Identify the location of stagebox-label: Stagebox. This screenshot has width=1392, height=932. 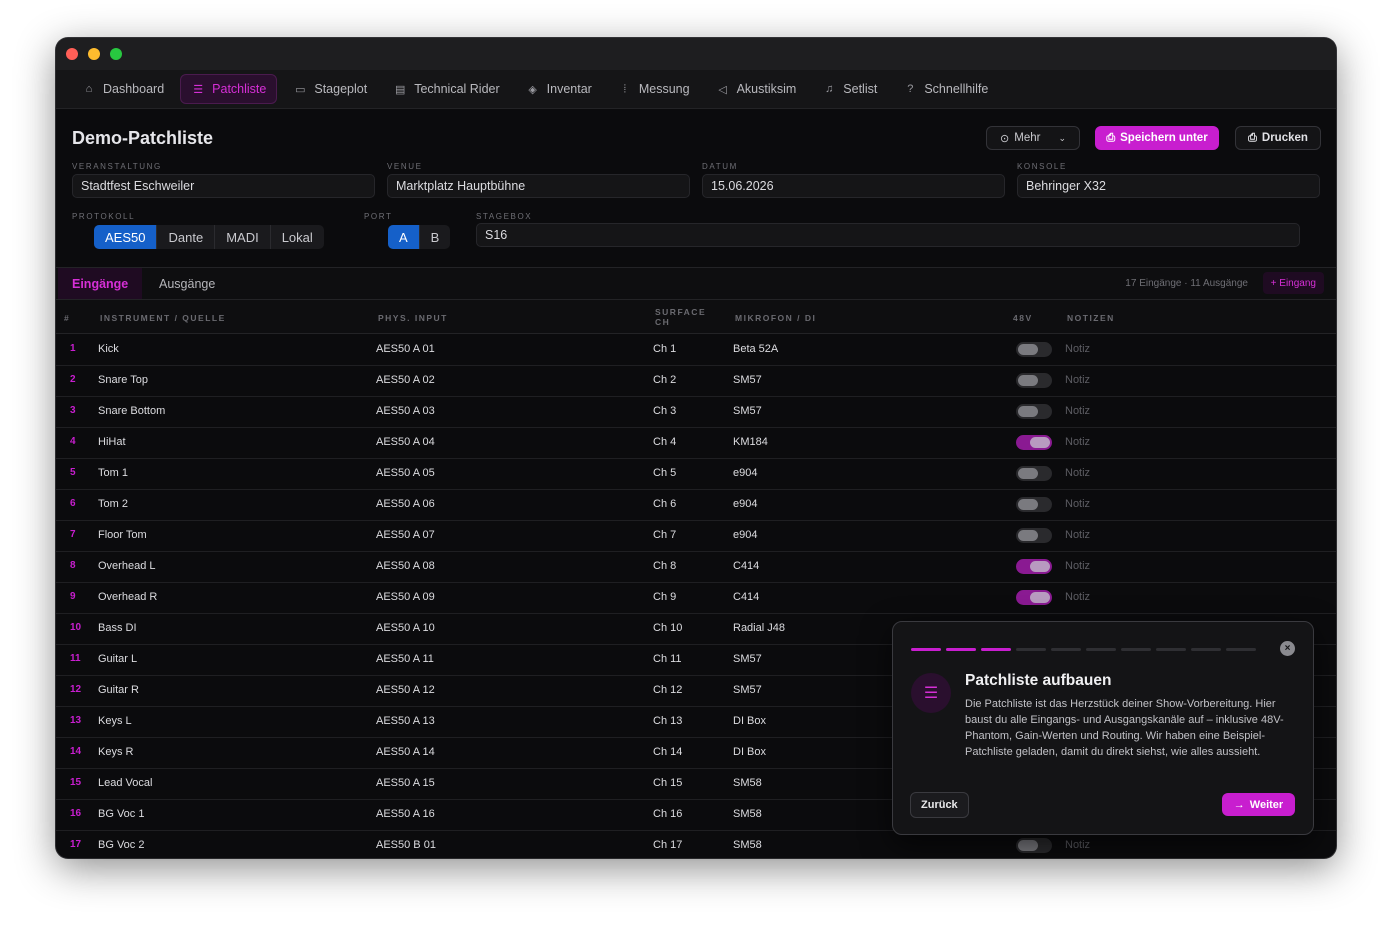
(504, 216).